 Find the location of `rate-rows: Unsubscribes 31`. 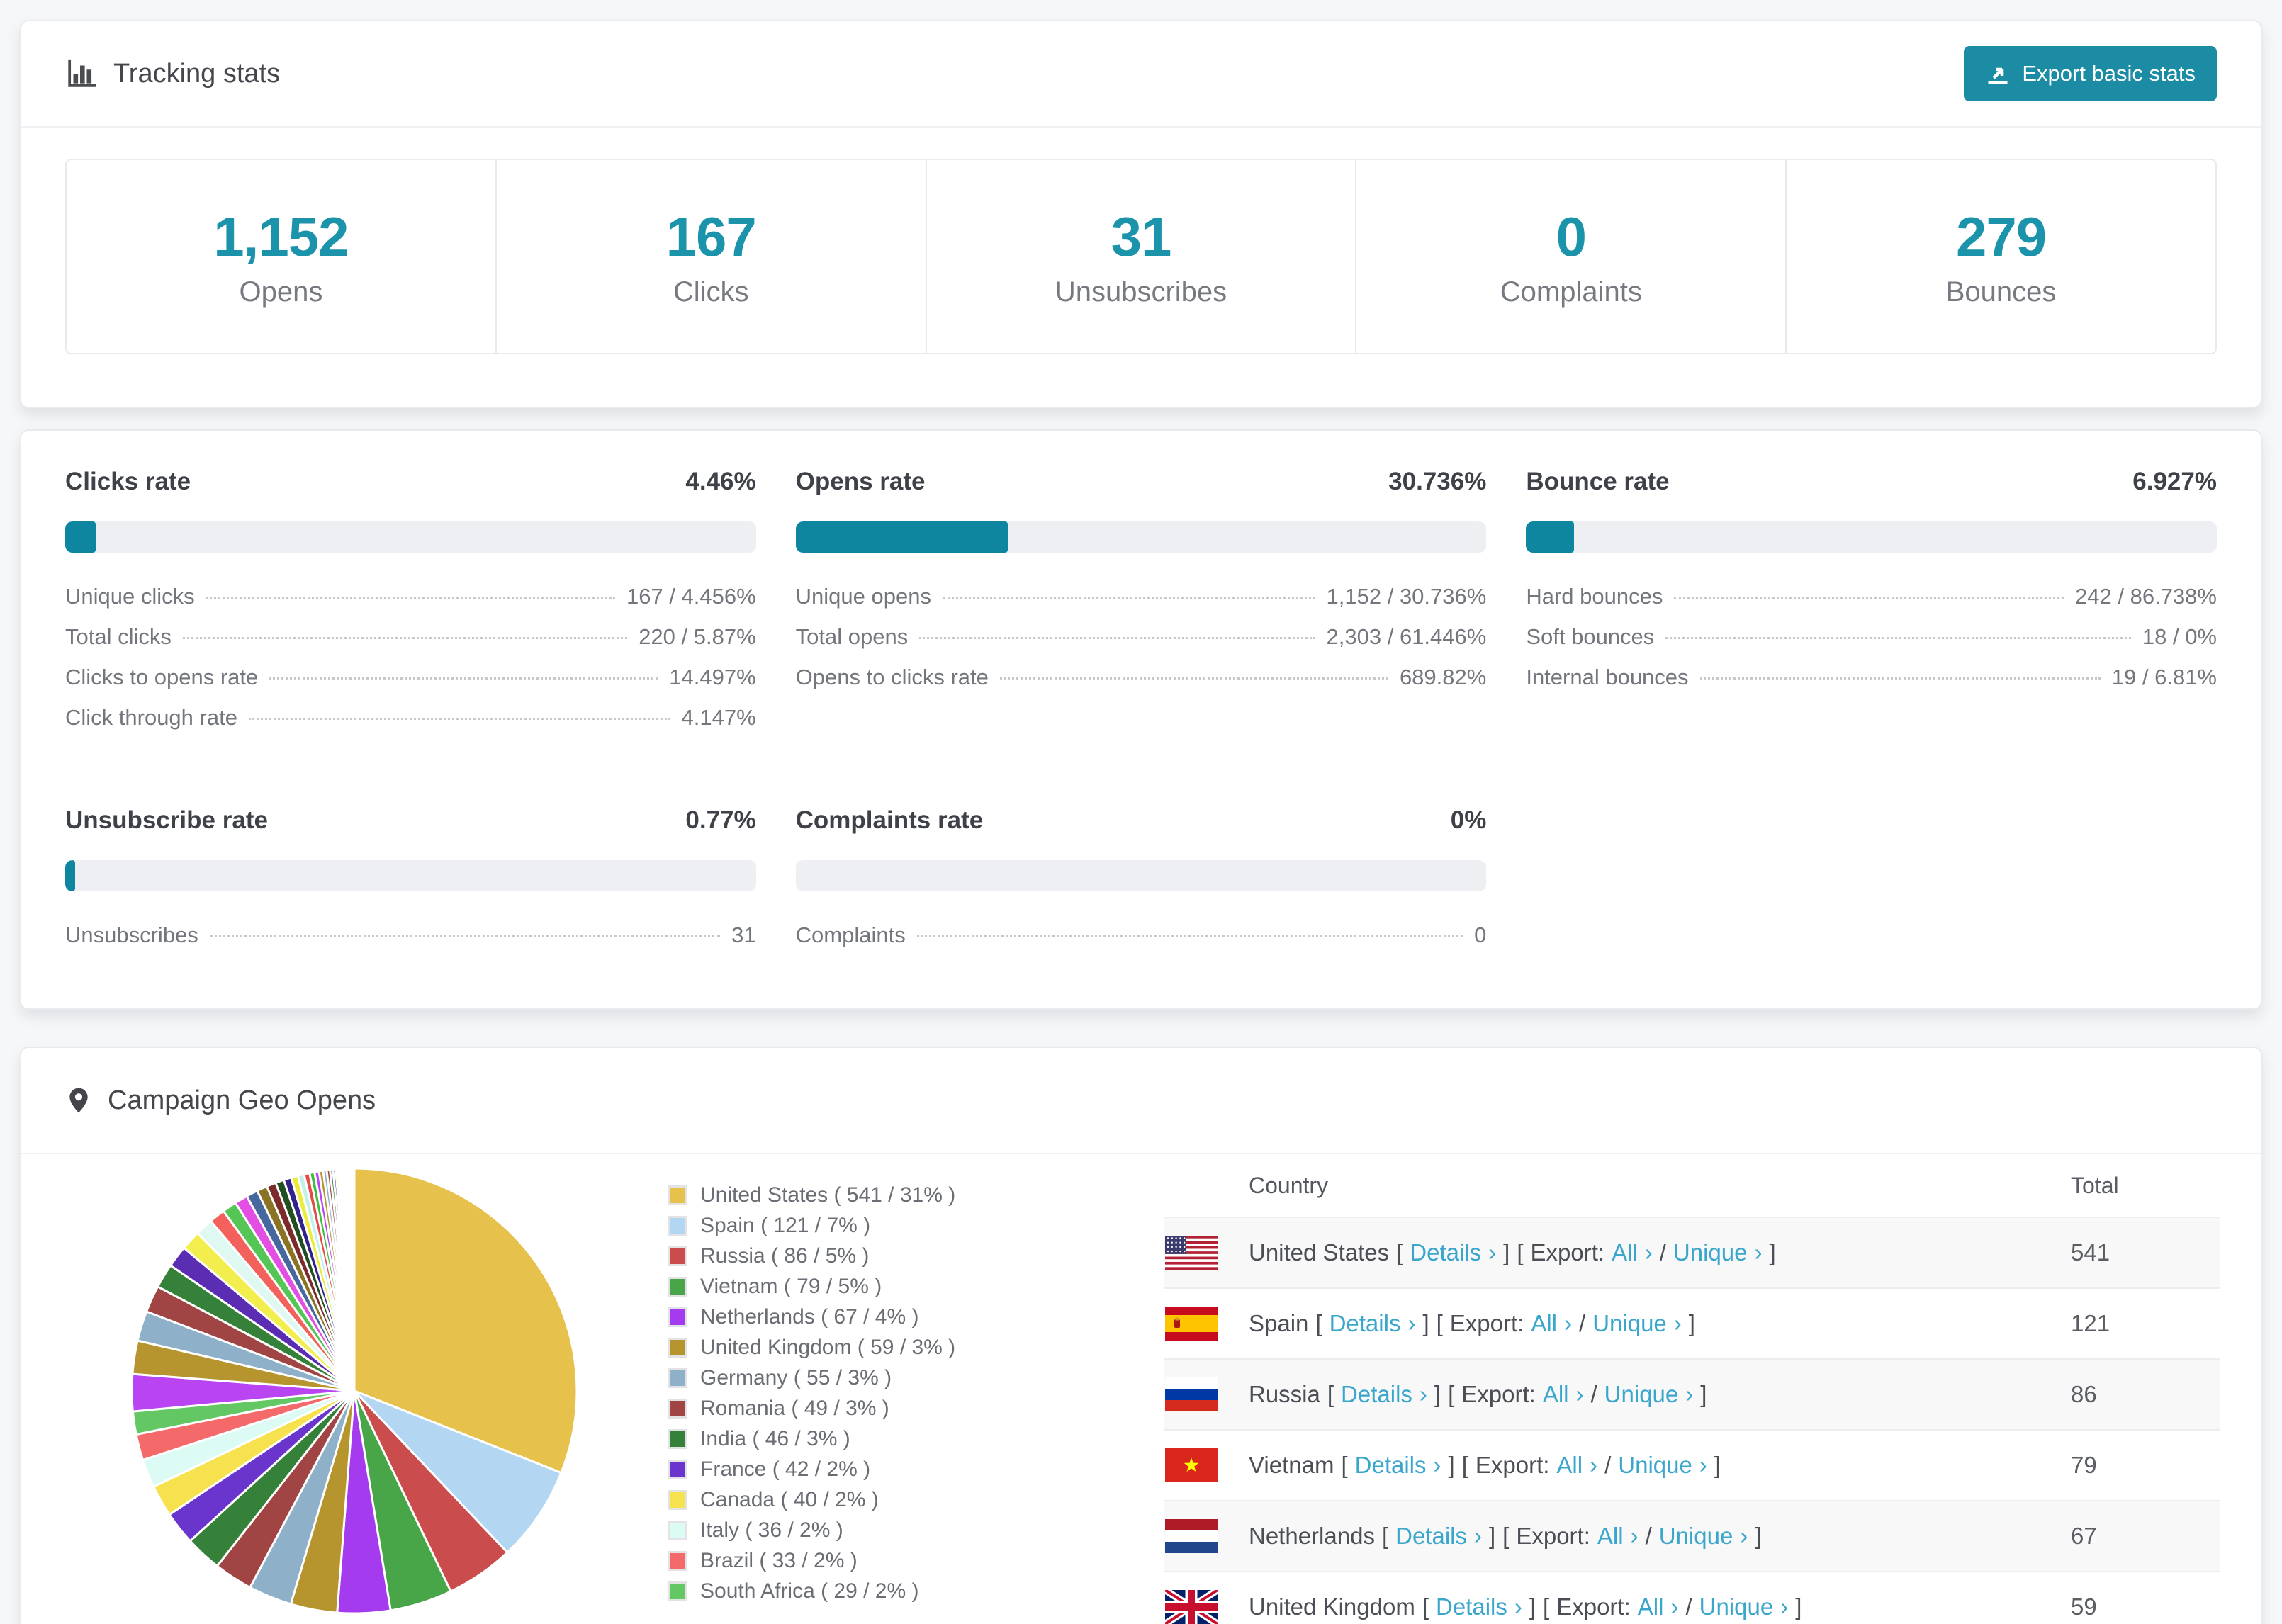

rate-rows: Unsubscribes 31 is located at coordinates (410, 943).